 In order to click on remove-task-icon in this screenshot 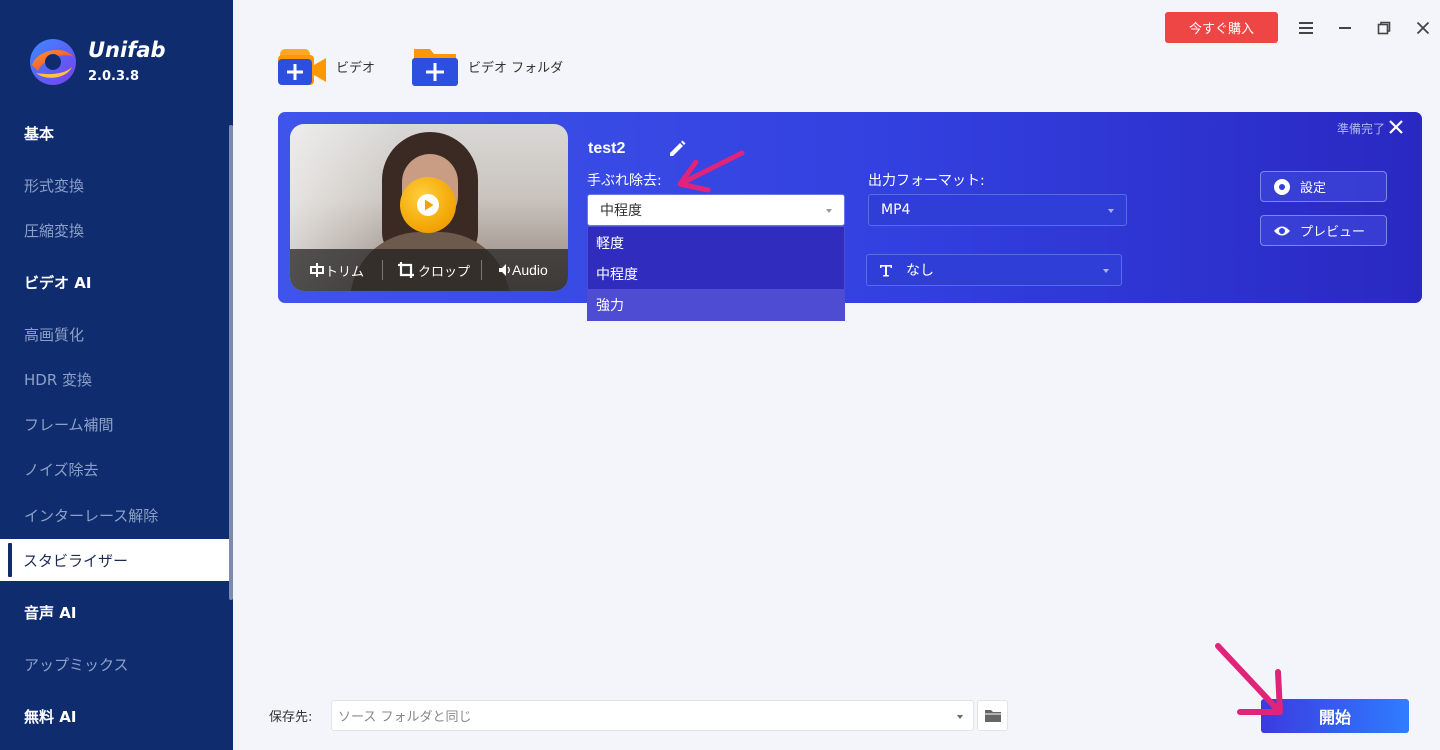, I will do `click(1396, 127)`.